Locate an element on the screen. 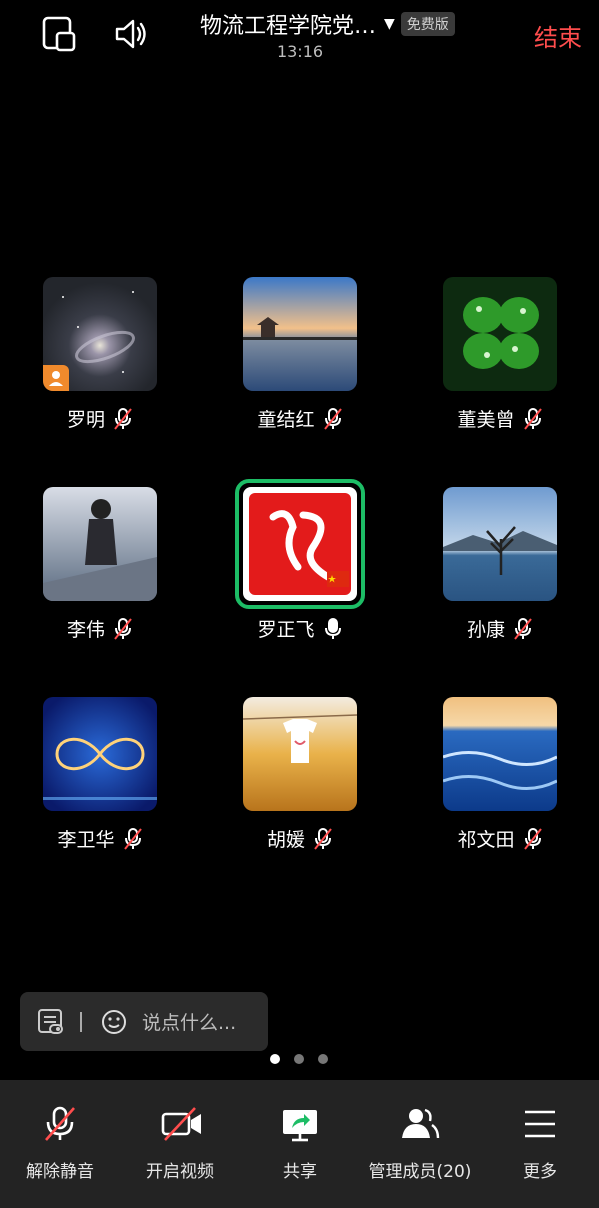  participant-name: 罗正飞 is located at coordinates (286, 630).